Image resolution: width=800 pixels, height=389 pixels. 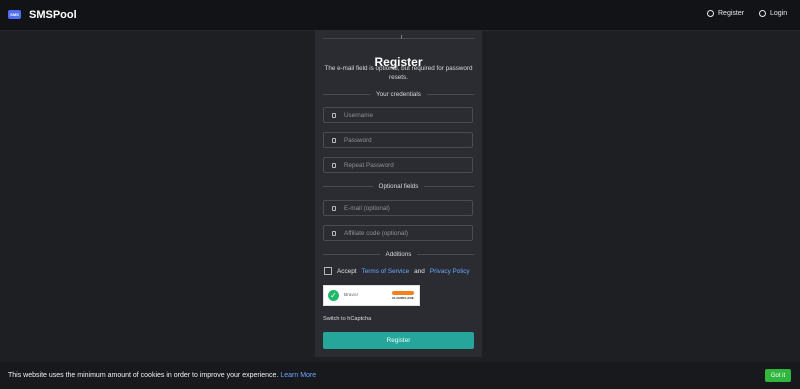 What do you see at coordinates (401, 115) in the screenshot?
I see `username-input` at bounding box center [401, 115].